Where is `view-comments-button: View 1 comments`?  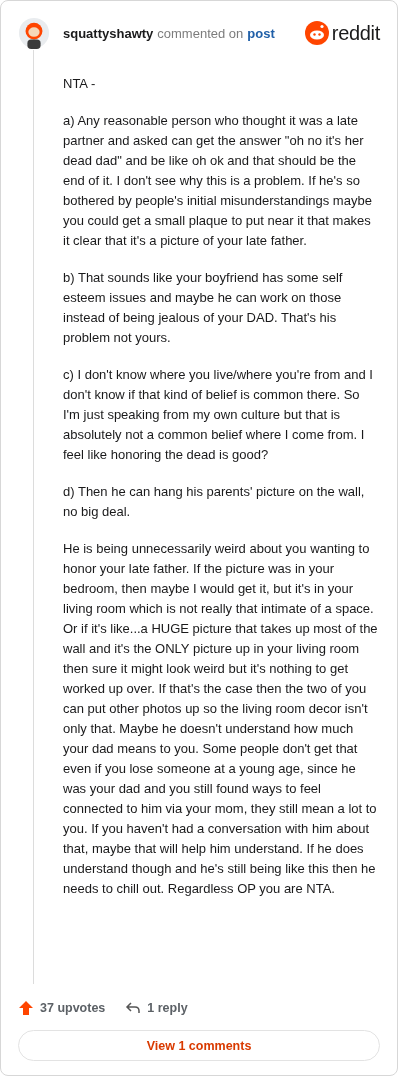 view-comments-button: View 1 comments is located at coordinates (199, 1045).